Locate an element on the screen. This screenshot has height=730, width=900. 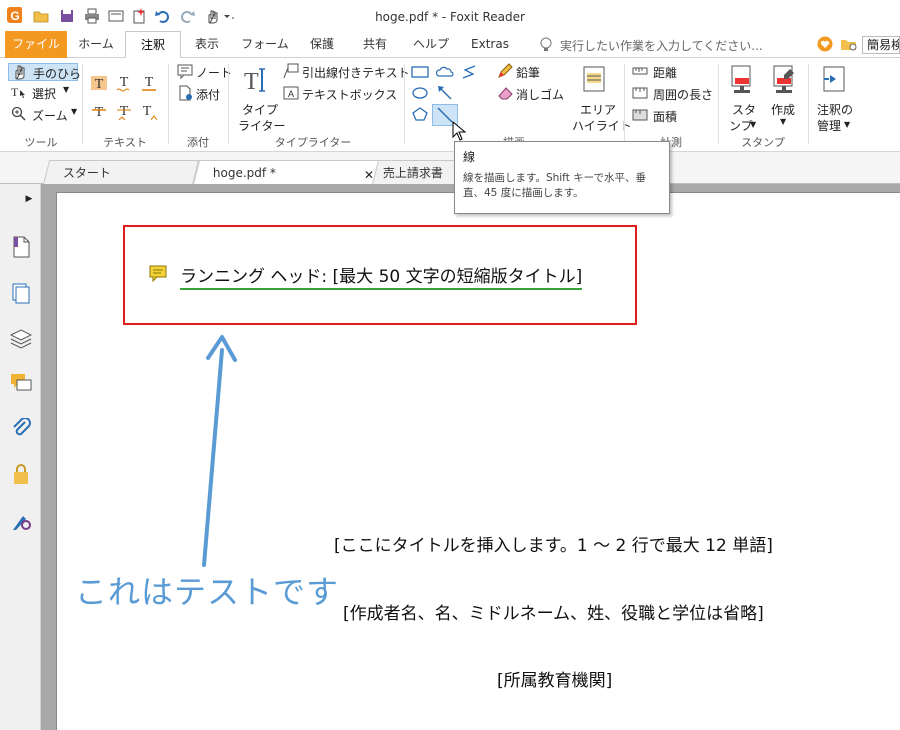
annotation-text: これはテストです is located at coordinates (207, 590).